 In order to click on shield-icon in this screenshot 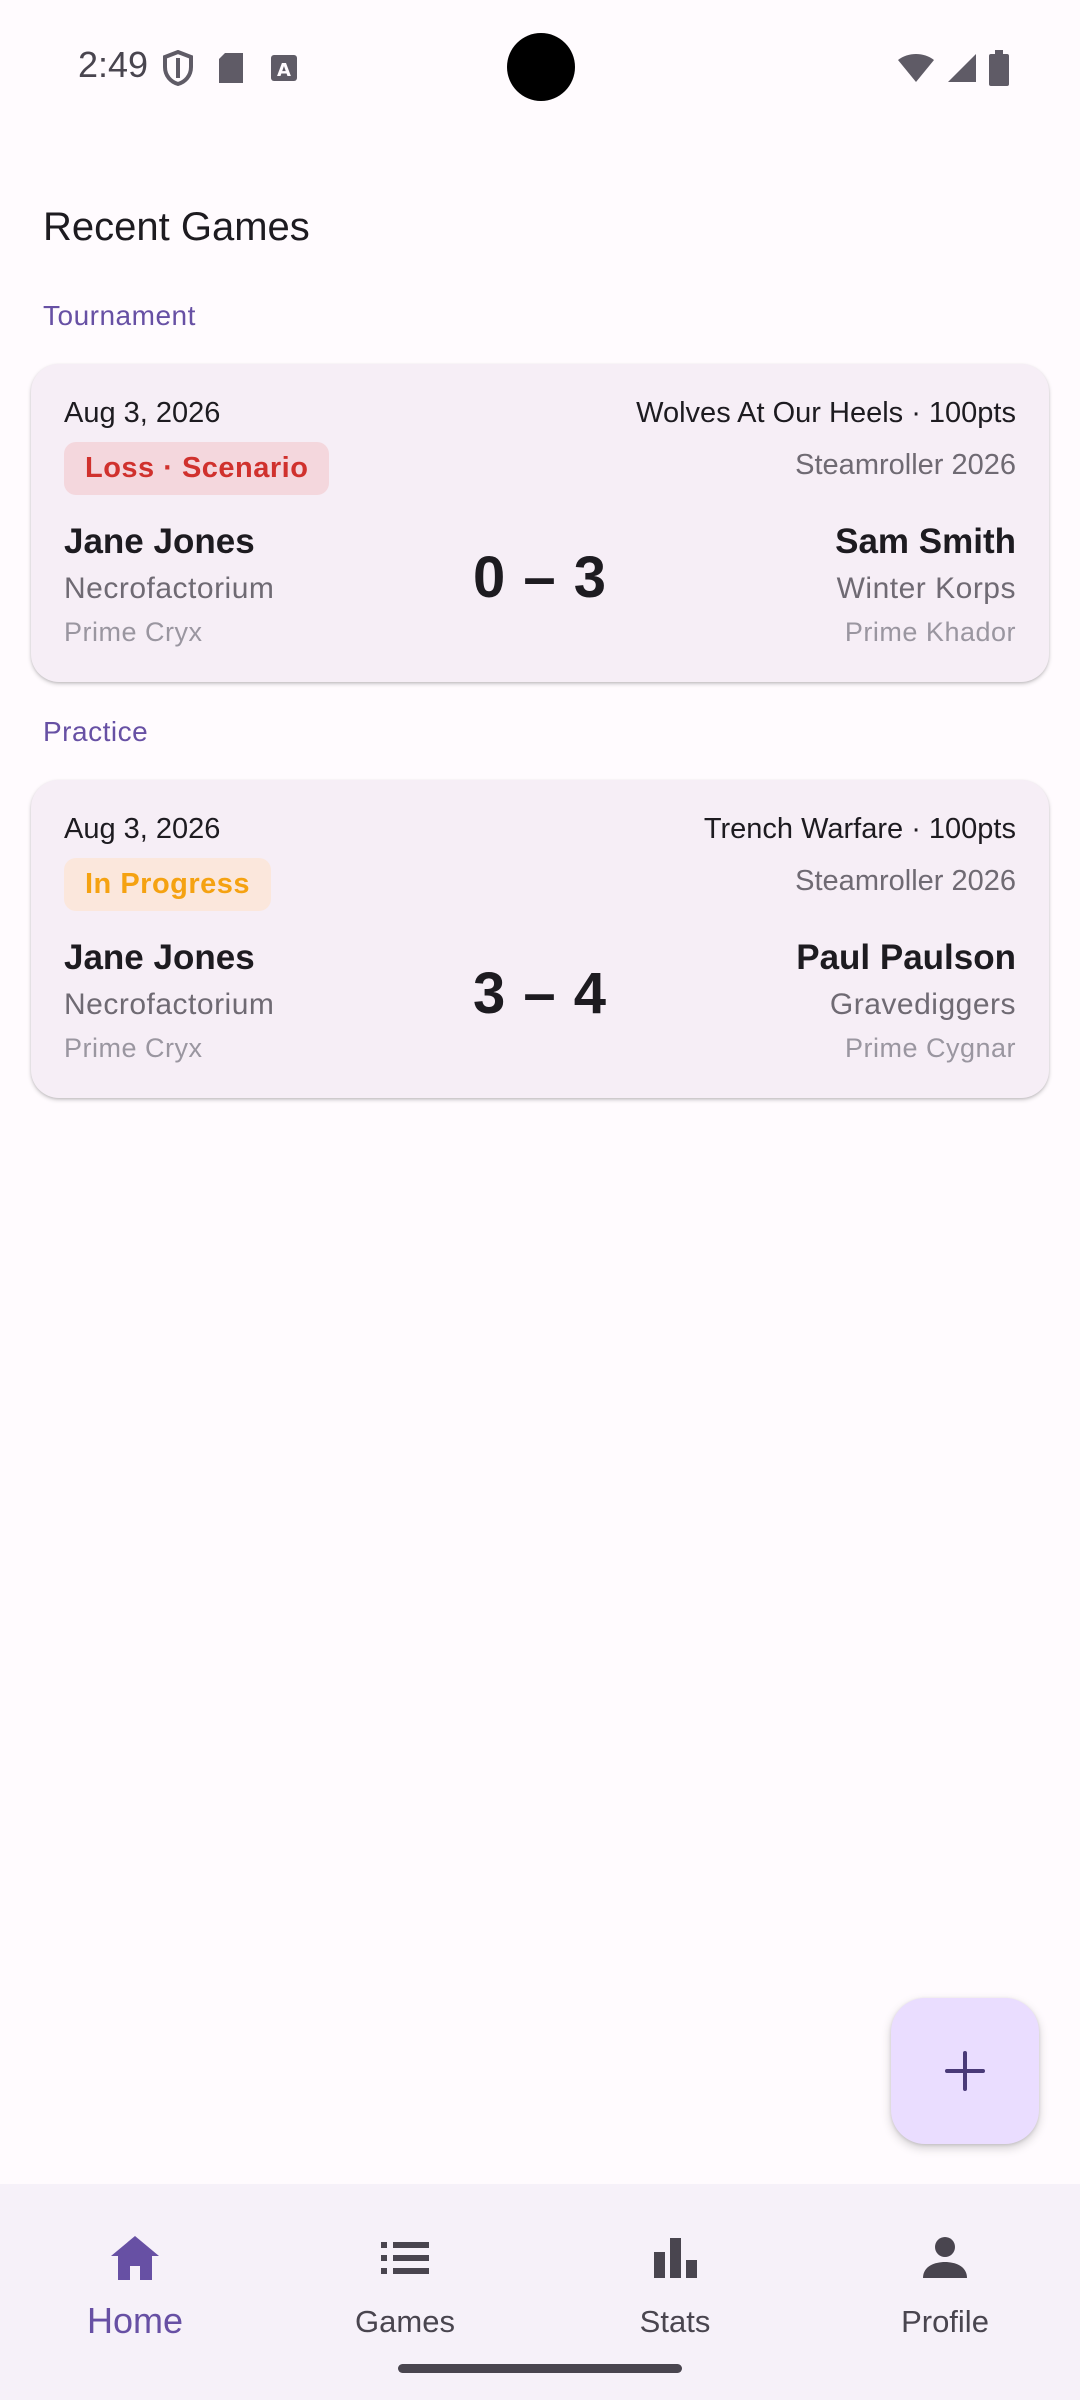, I will do `click(178, 68)`.